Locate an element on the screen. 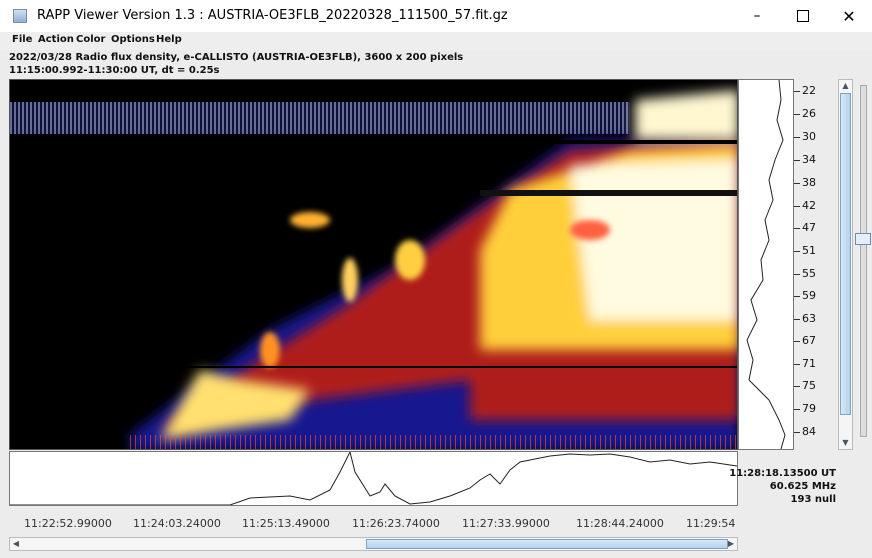 The height and width of the screenshot is (558, 872). freq-tick-label: 67 is located at coordinates (809, 340).